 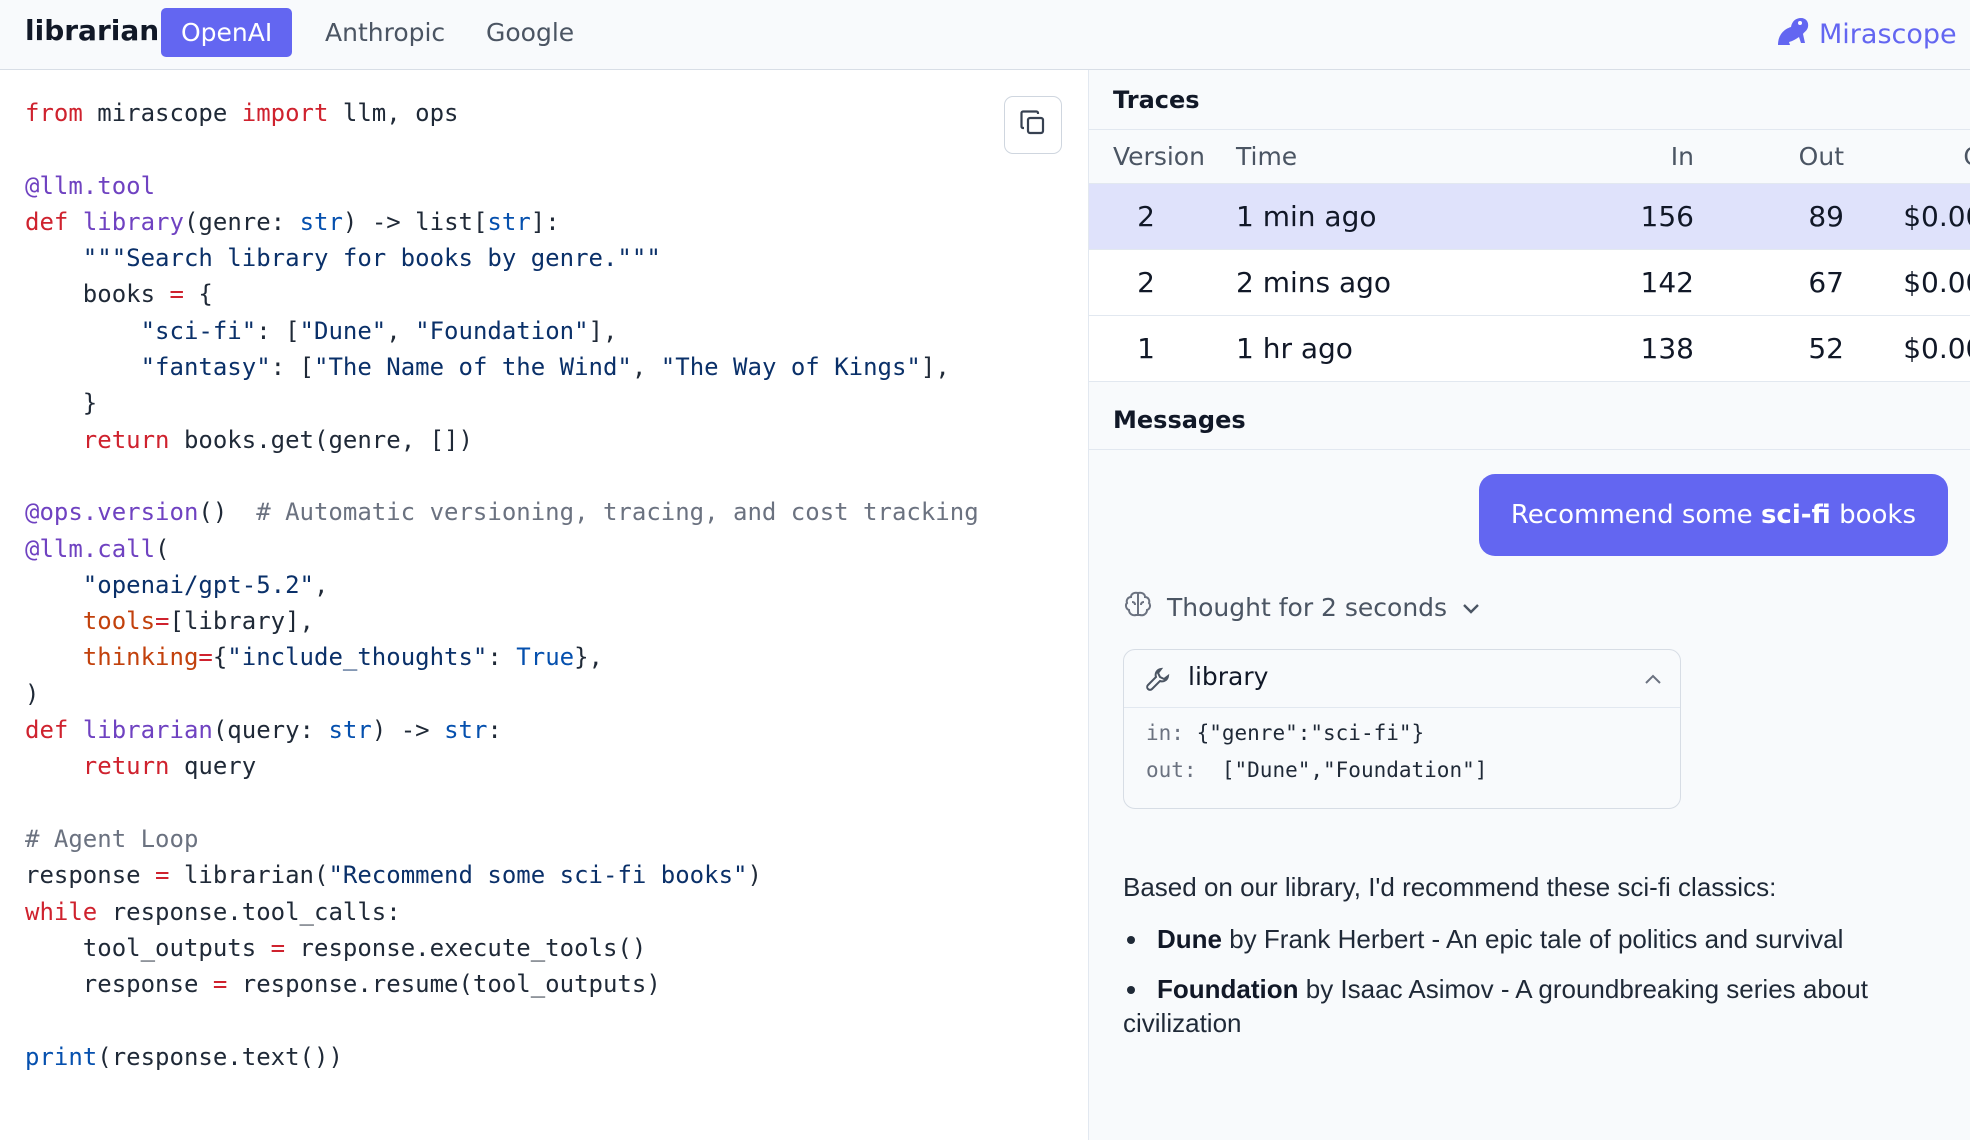 What do you see at coordinates (184, 1056) in the screenshot?
I see `code-line: print(response.text())` at bounding box center [184, 1056].